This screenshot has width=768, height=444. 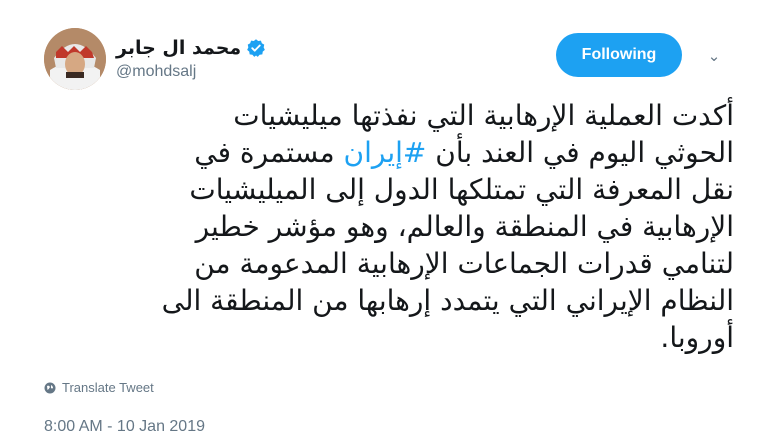 I want to click on chevron-down-icon: ⌄, so click(x=714, y=56).